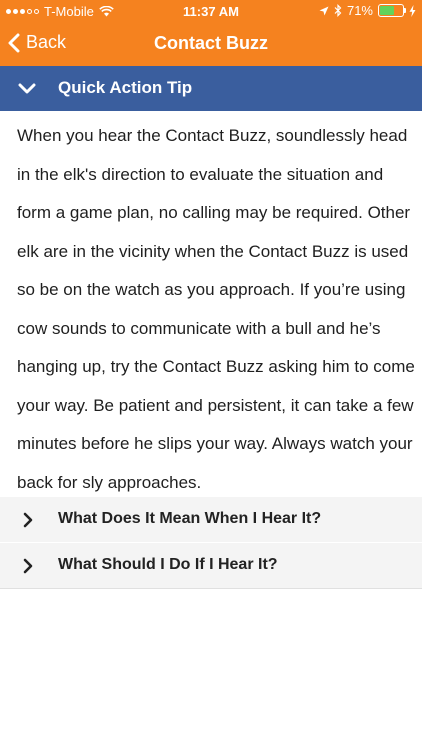  I want to click on section-what-does-it-mean: What Does It Mean When I Hear It?, so click(211, 519).